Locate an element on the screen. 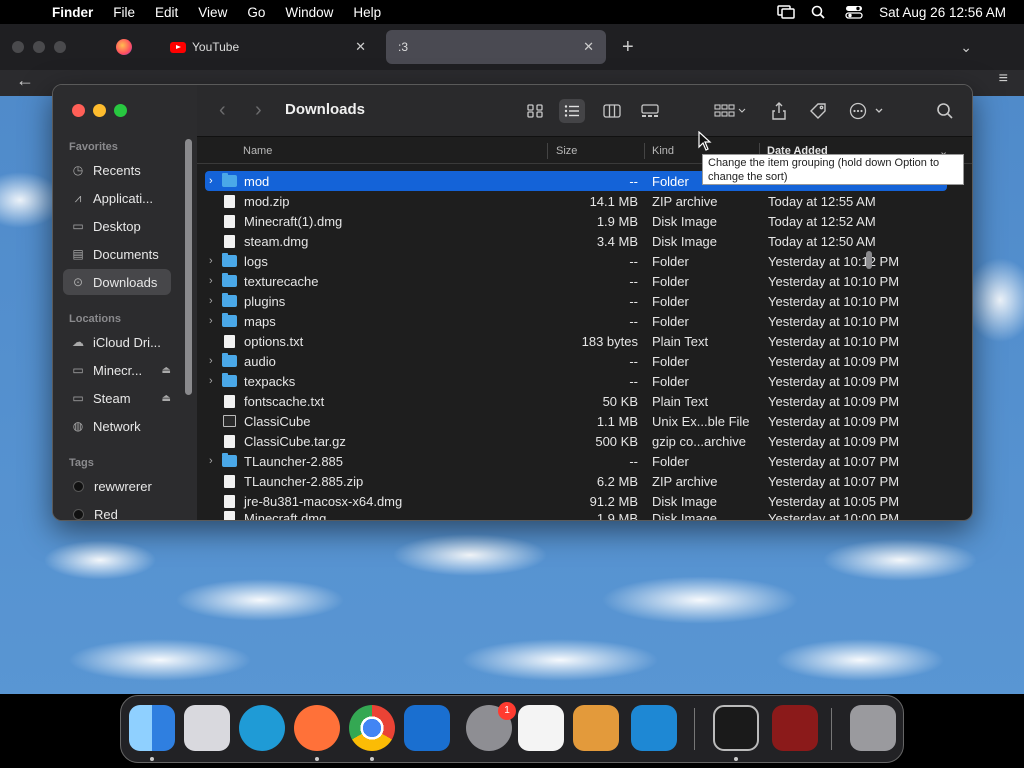  menu-window: Window is located at coordinates (309, 12).